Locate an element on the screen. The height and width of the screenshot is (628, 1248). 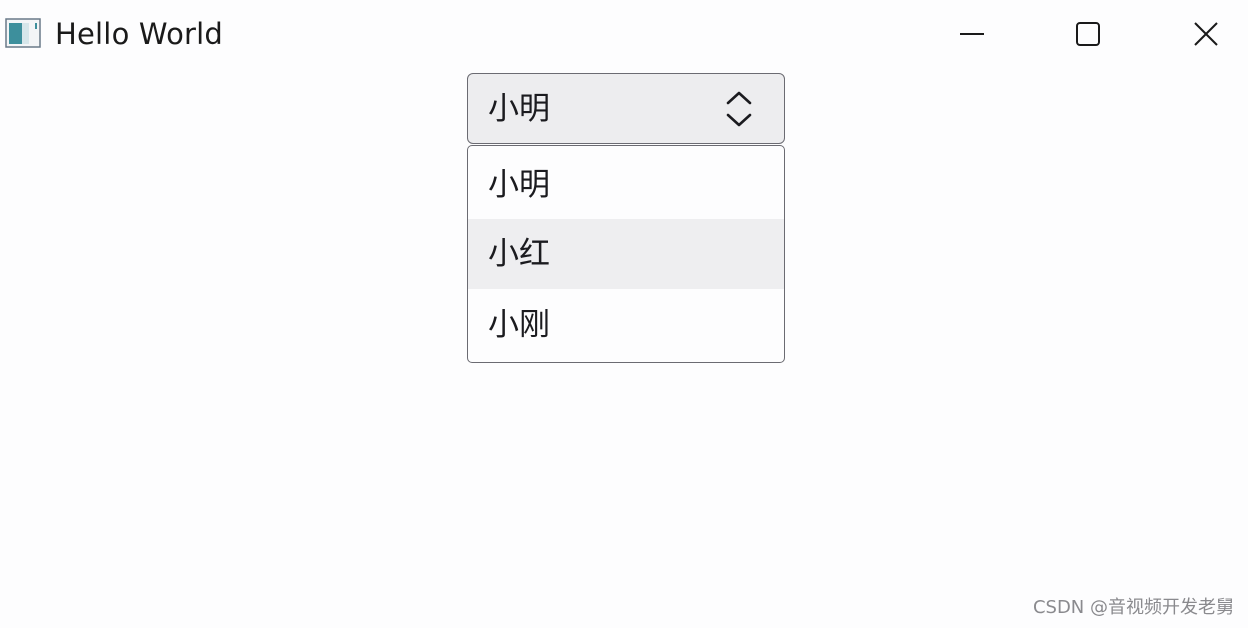
maximize-button is located at coordinates (1088, 34).